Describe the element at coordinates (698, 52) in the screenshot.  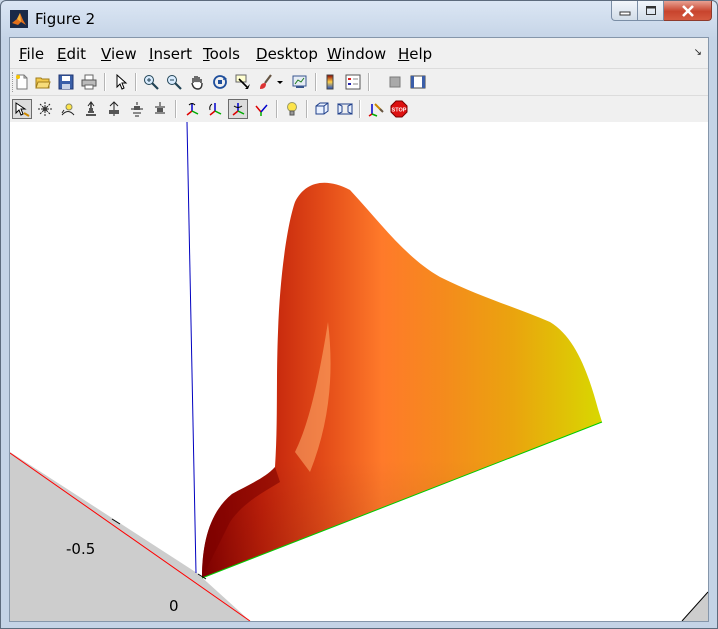
I see `menu-dock-arrow-icon: ↘` at that location.